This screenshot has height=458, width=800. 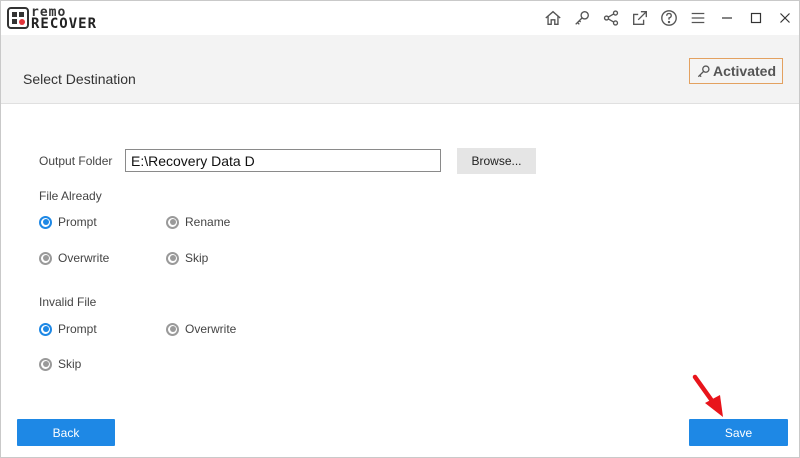 I want to click on file-already-skip-radio: Skip, so click(x=187, y=258).